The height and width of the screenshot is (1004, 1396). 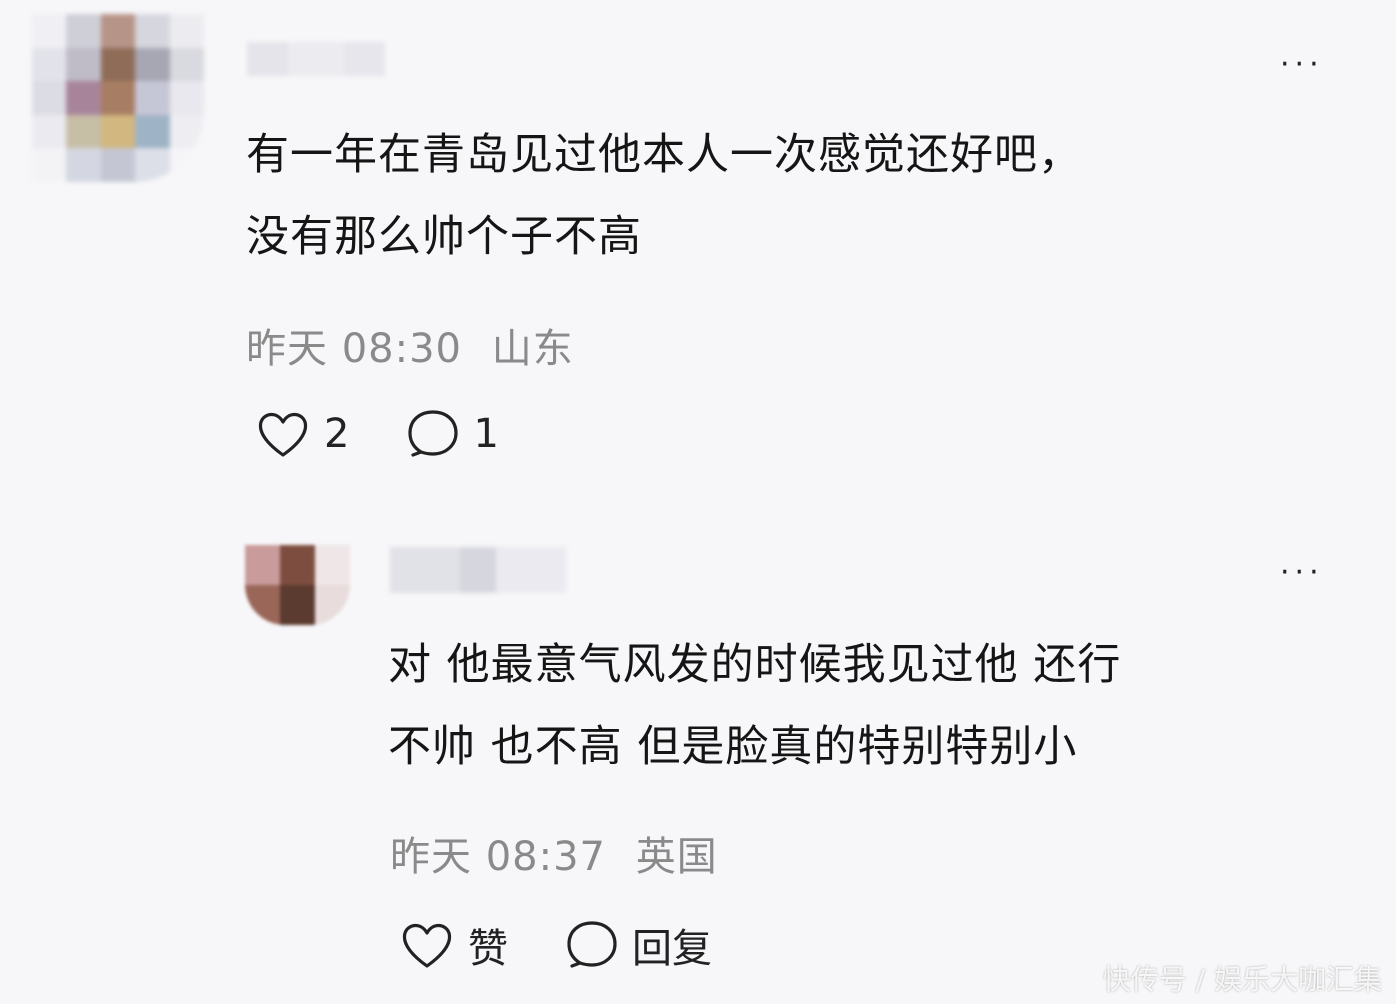 What do you see at coordinates (556, 945) in the screenshot?
I see `comment-actions: 赞 回复` at bounding box center [556, 945].